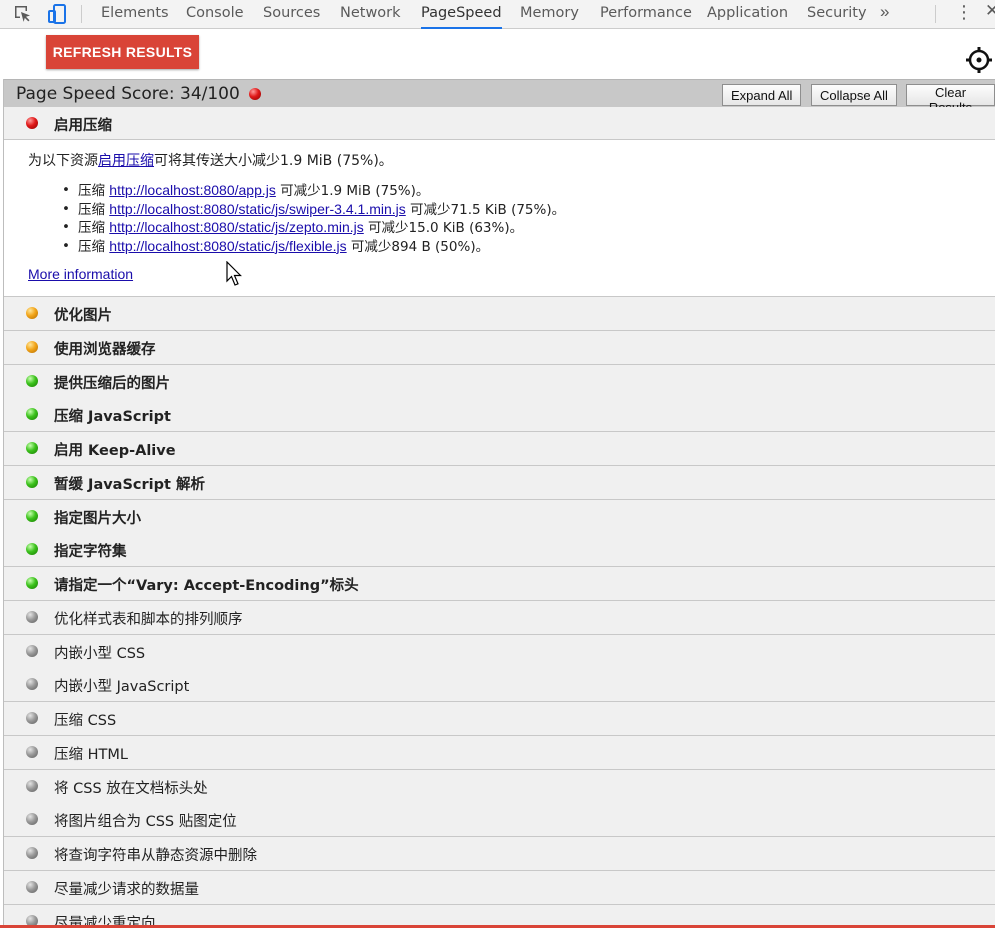 Image resolution: width=995 pixels, height=928 pixels. What do you see at coordinates (461, 14) in the screenshot?
I see `tab-pagespeed: PageSpeed` at bounding box center [461, 14].